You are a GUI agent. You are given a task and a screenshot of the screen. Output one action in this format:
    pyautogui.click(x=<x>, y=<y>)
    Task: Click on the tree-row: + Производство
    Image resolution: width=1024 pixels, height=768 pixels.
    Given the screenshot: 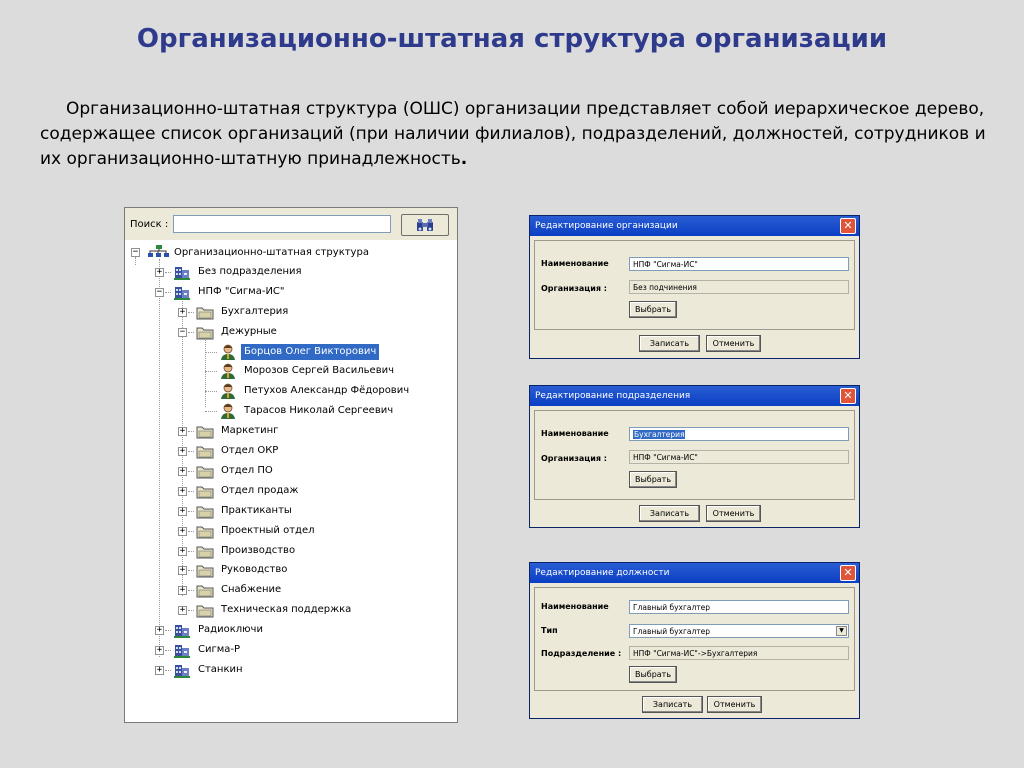 What is the action you would take?
    pyautogui.click(x=290, y=552)
    